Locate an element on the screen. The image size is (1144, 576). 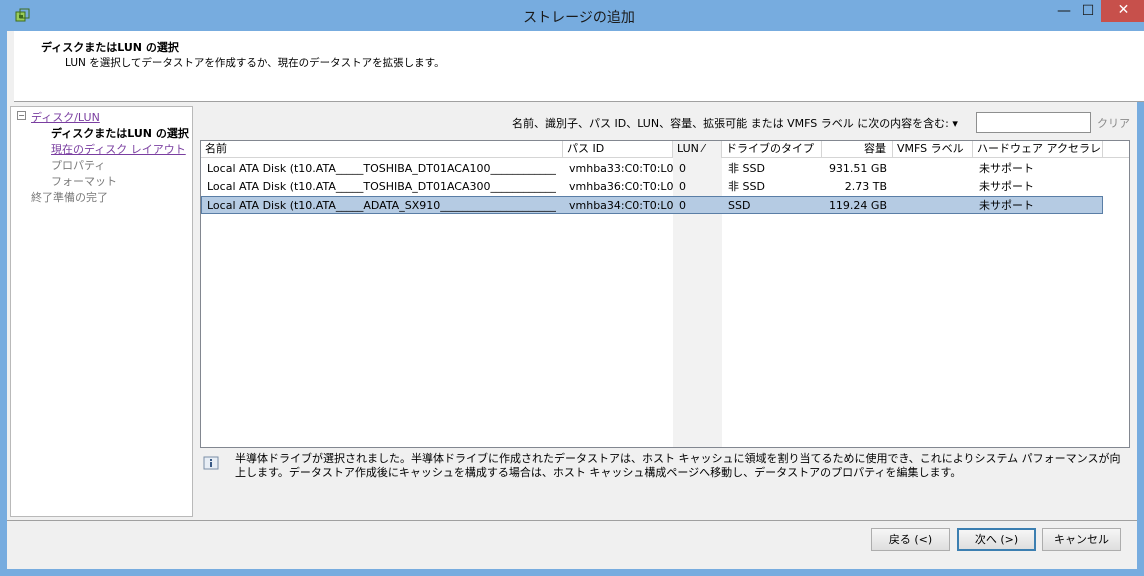
column-header-lun: LUN ⁄ is located at coordinates (697, 149).